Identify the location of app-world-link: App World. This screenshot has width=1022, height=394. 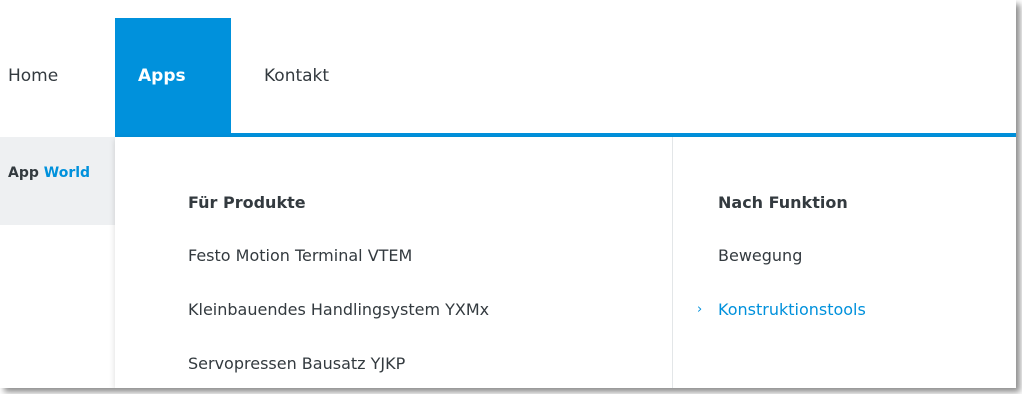
(61, 173).